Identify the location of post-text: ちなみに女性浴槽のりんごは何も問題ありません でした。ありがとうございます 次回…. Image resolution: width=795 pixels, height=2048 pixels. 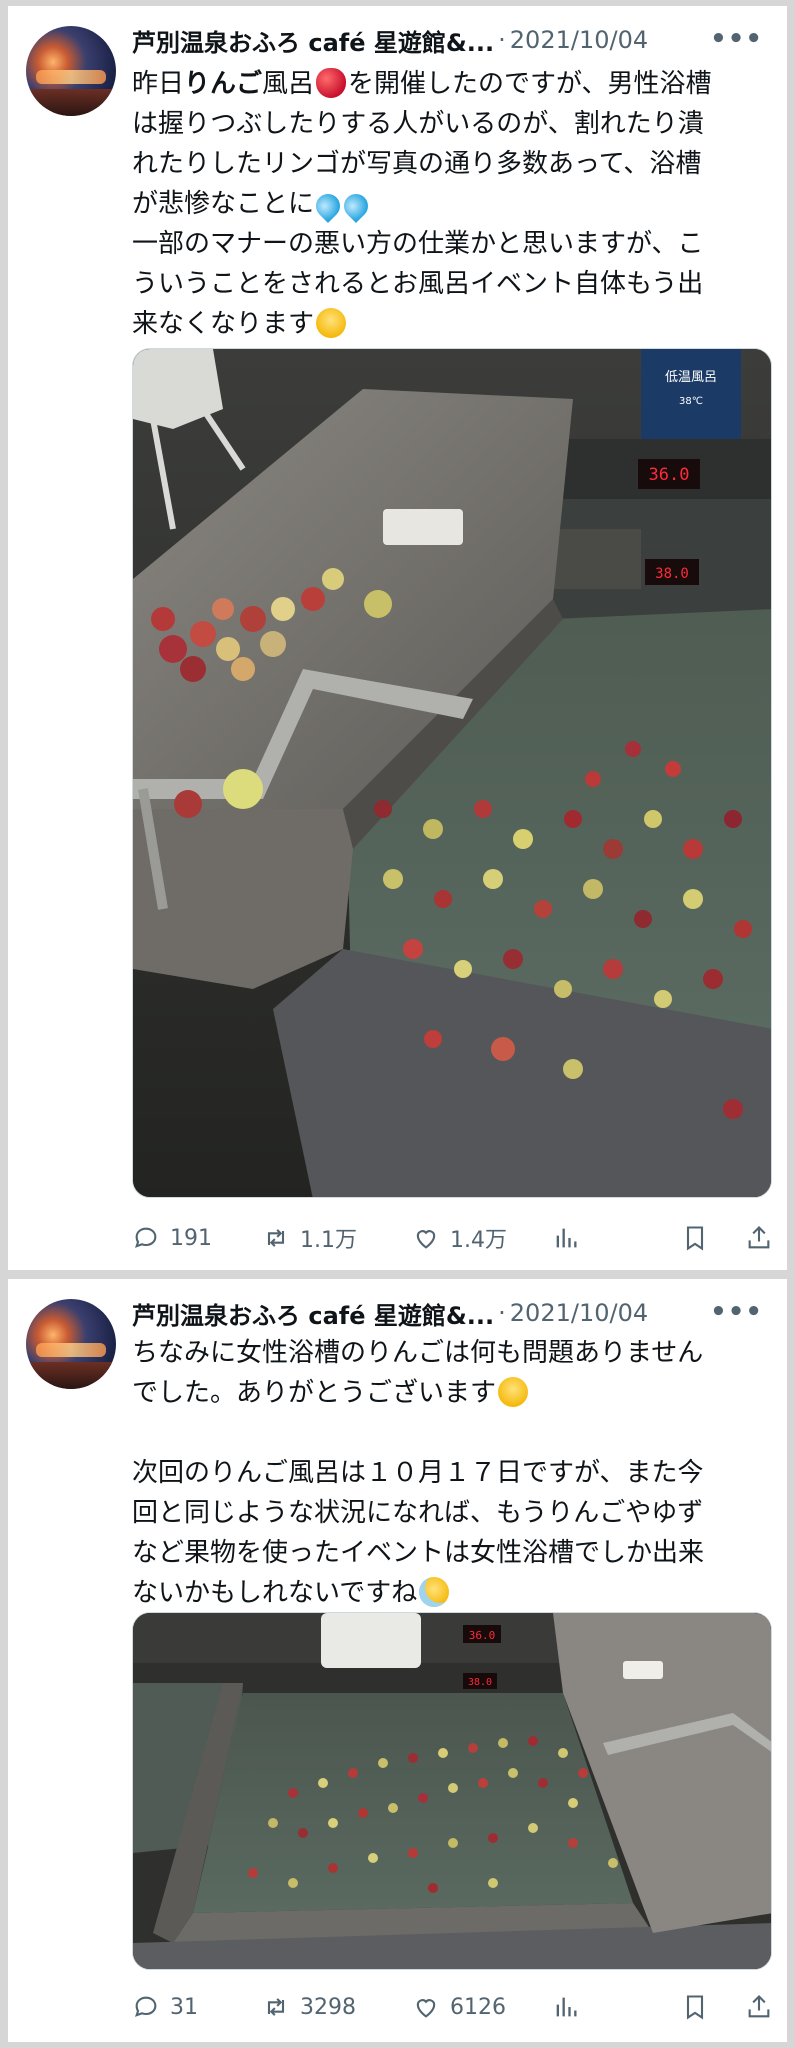
(452, 1473).